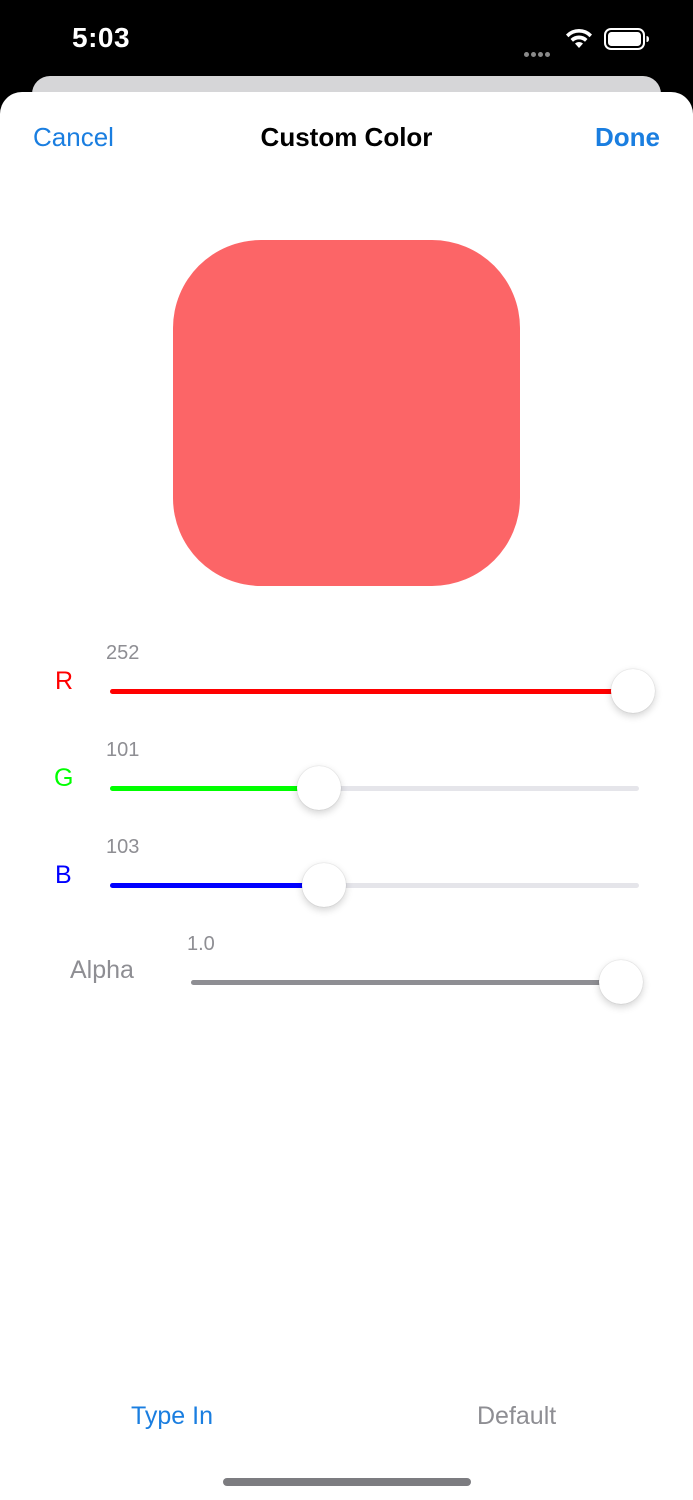 The width and height of the screenshot is (693, 1500). What do you see at coordinates (101, 37) in the screenshot?
I see `status-time: 5:03` at bounding box center [101, 37].